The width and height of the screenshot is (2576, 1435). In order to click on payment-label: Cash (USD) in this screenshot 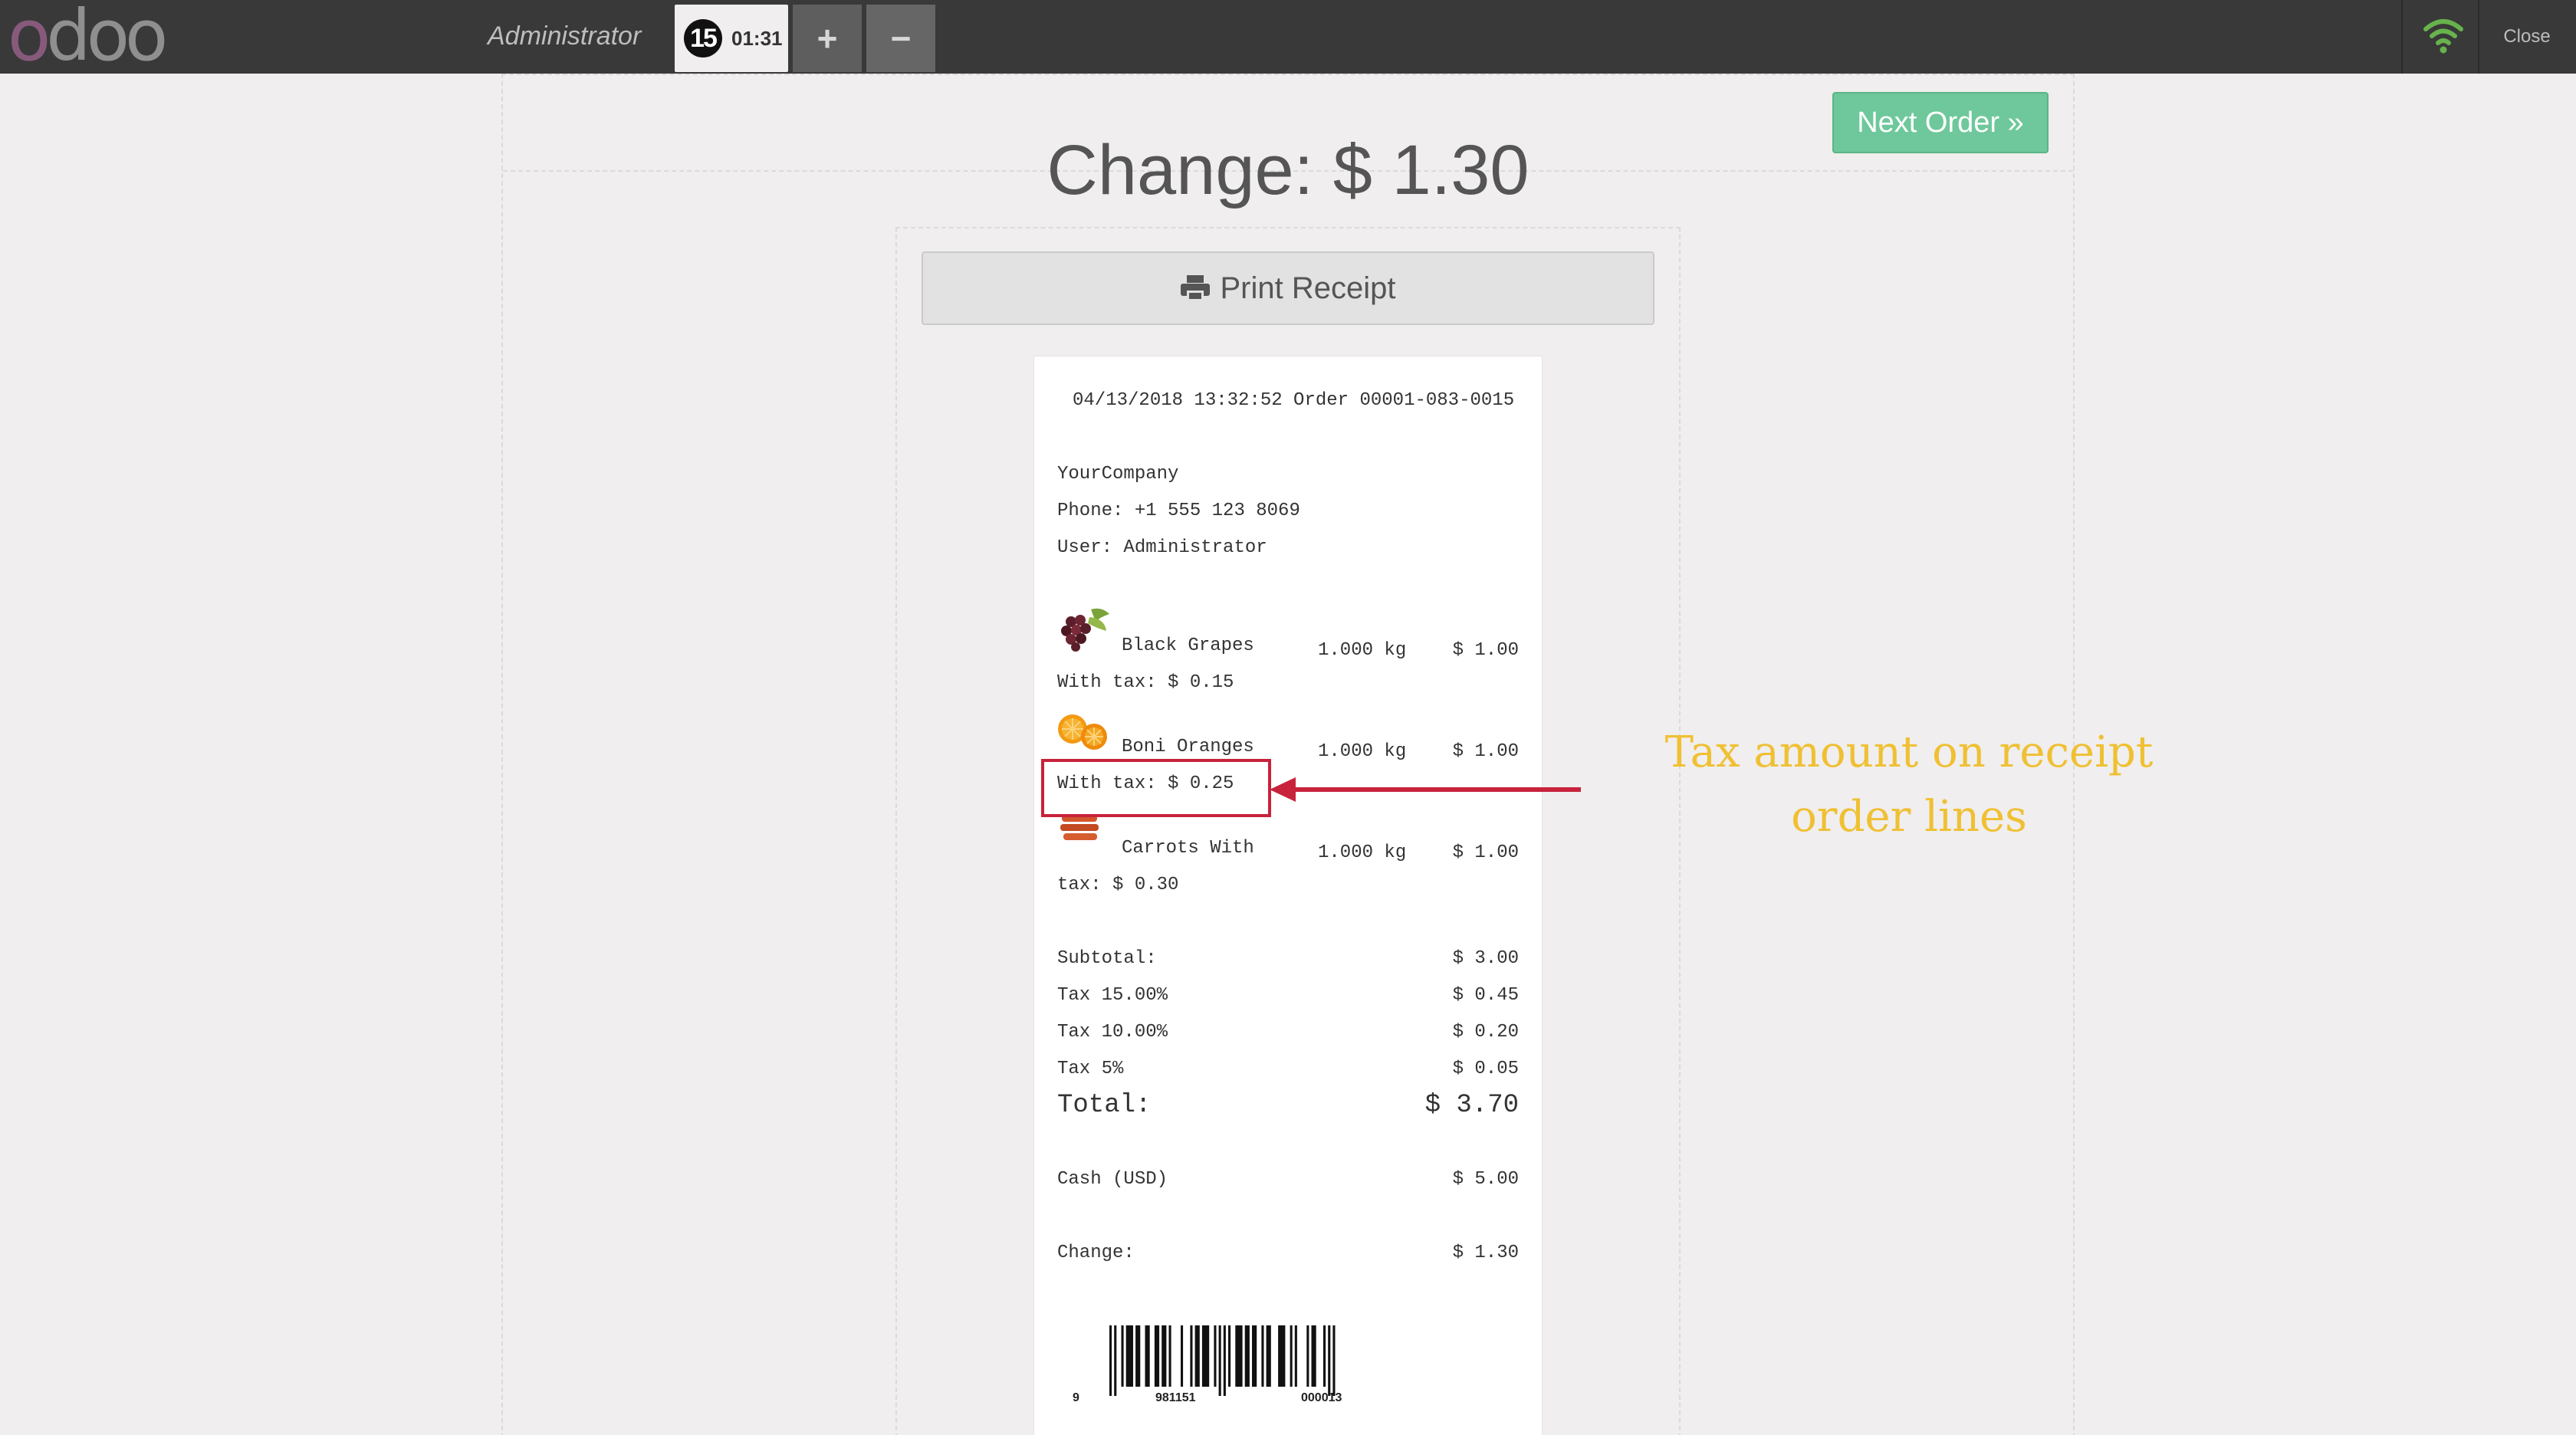, I will do `click(1113, 1180)`.